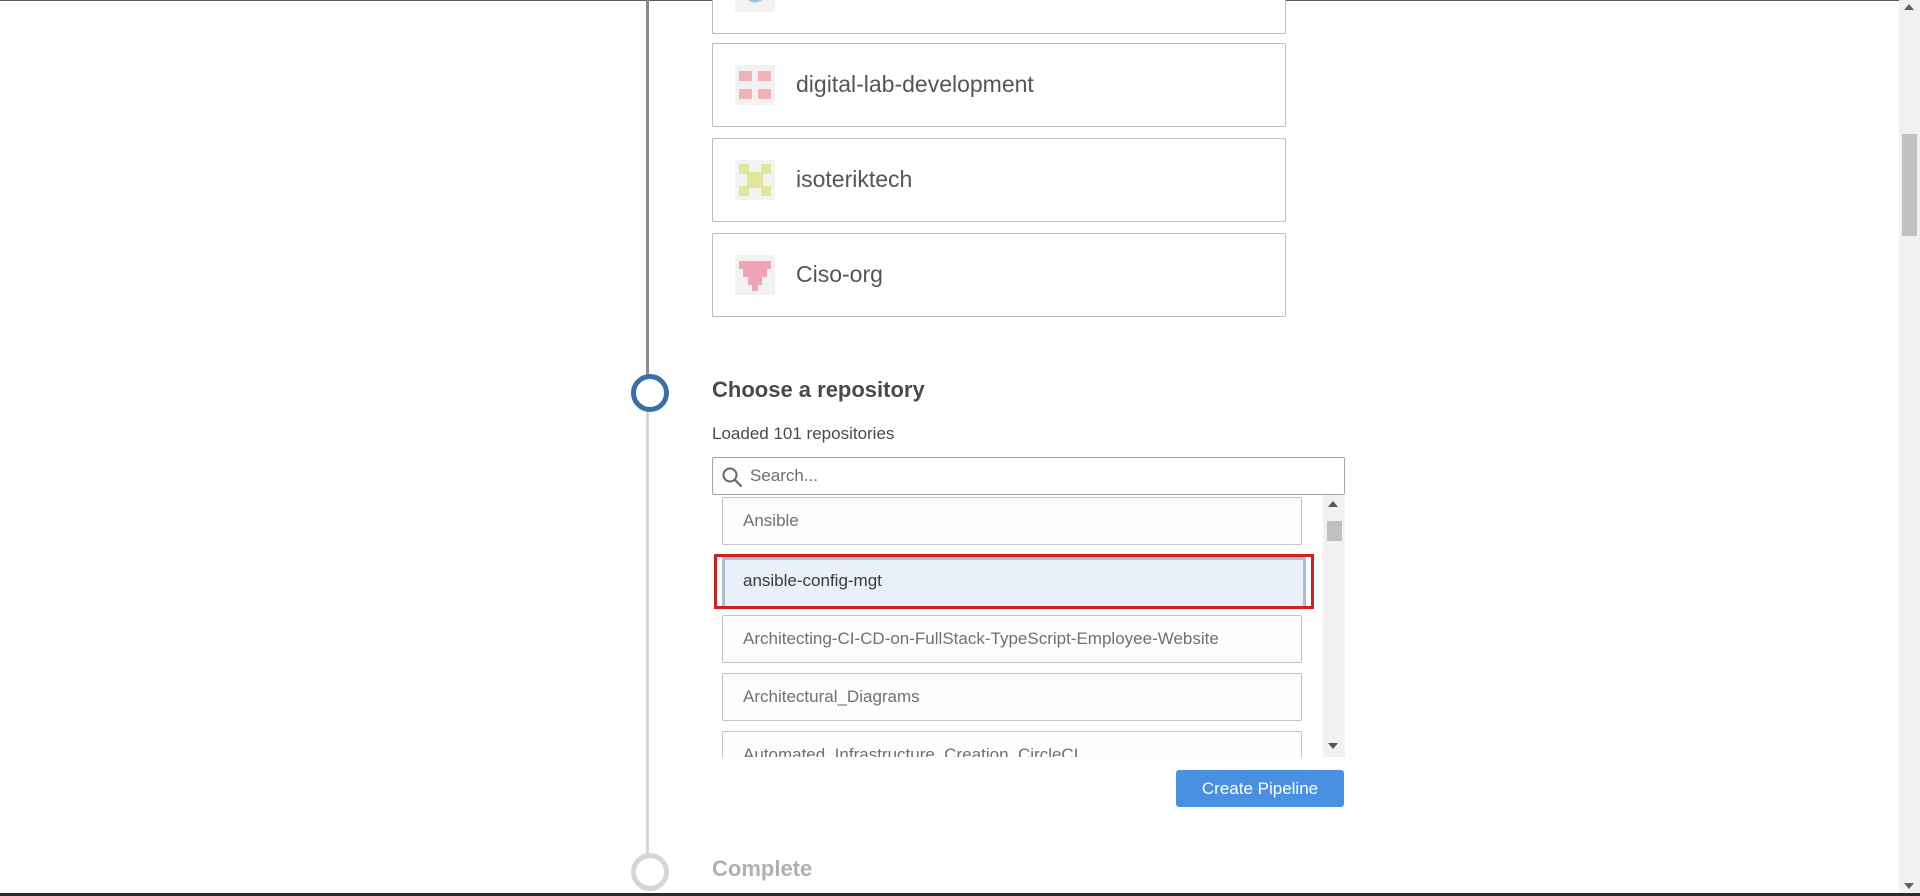 This screenshot has height=896, width=1920. What do you see at coordinates (647, 187) in the screenshot?
I see `timeline-line-completed` at bounding box center [647, 187].